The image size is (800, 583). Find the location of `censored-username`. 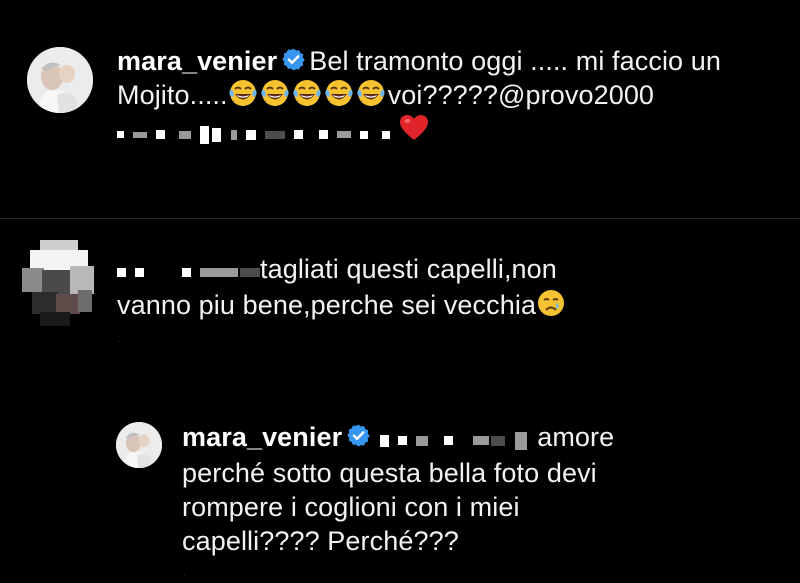

censored-username is located at coordinates (188, 271).